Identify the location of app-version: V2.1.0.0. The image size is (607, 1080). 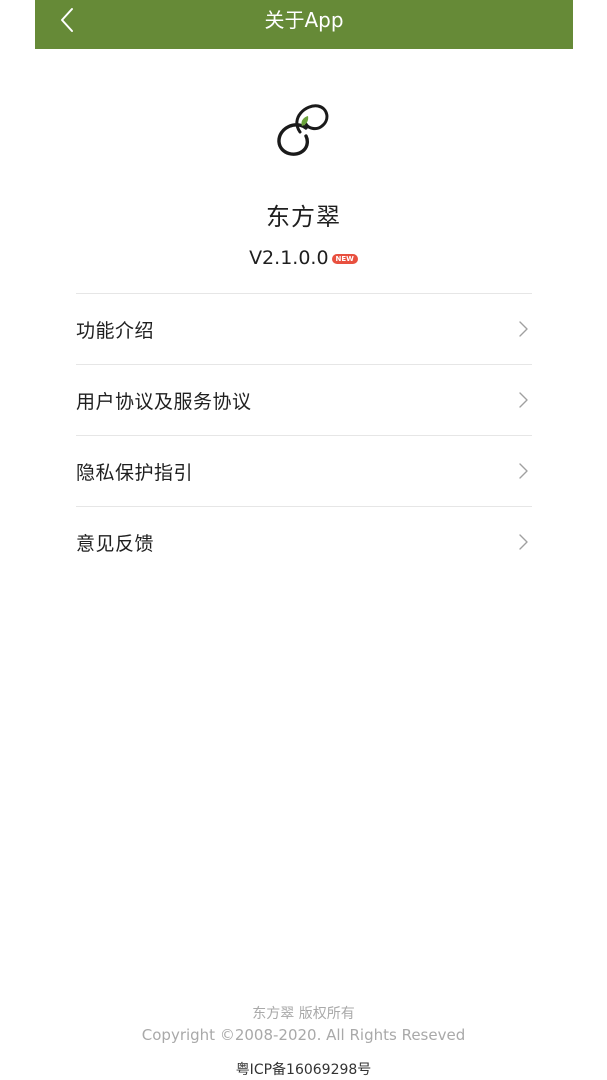
(289, 258).